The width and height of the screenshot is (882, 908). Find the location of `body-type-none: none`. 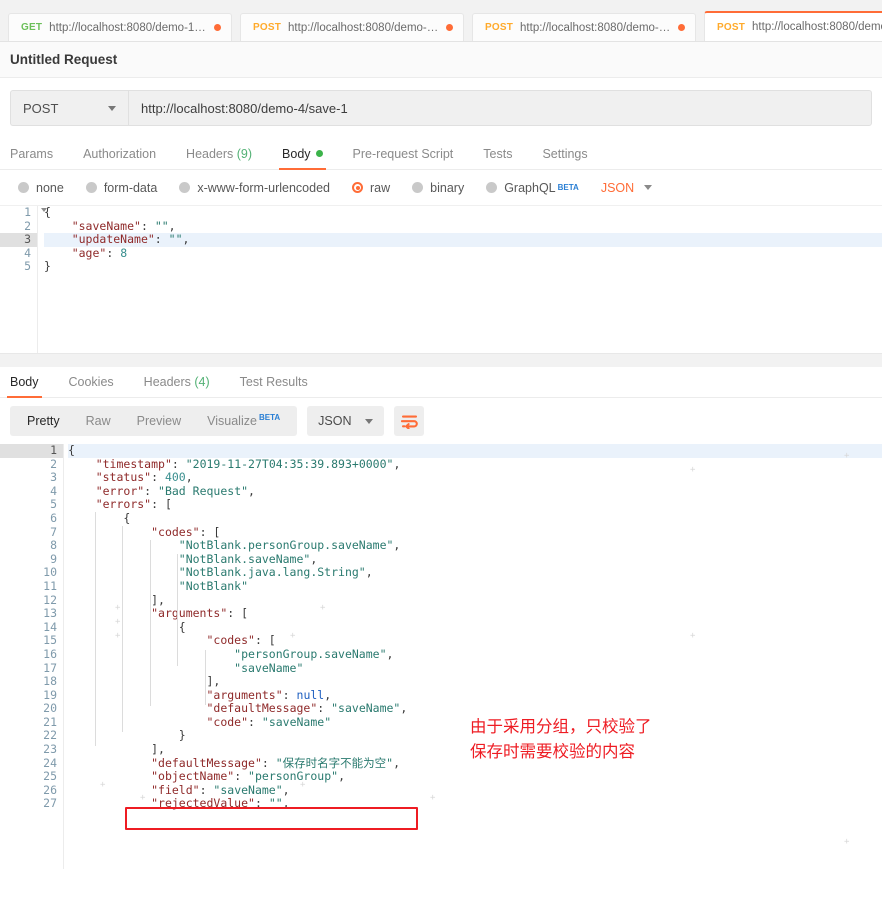

body-type-none: none is located at coordinates (41, 188).